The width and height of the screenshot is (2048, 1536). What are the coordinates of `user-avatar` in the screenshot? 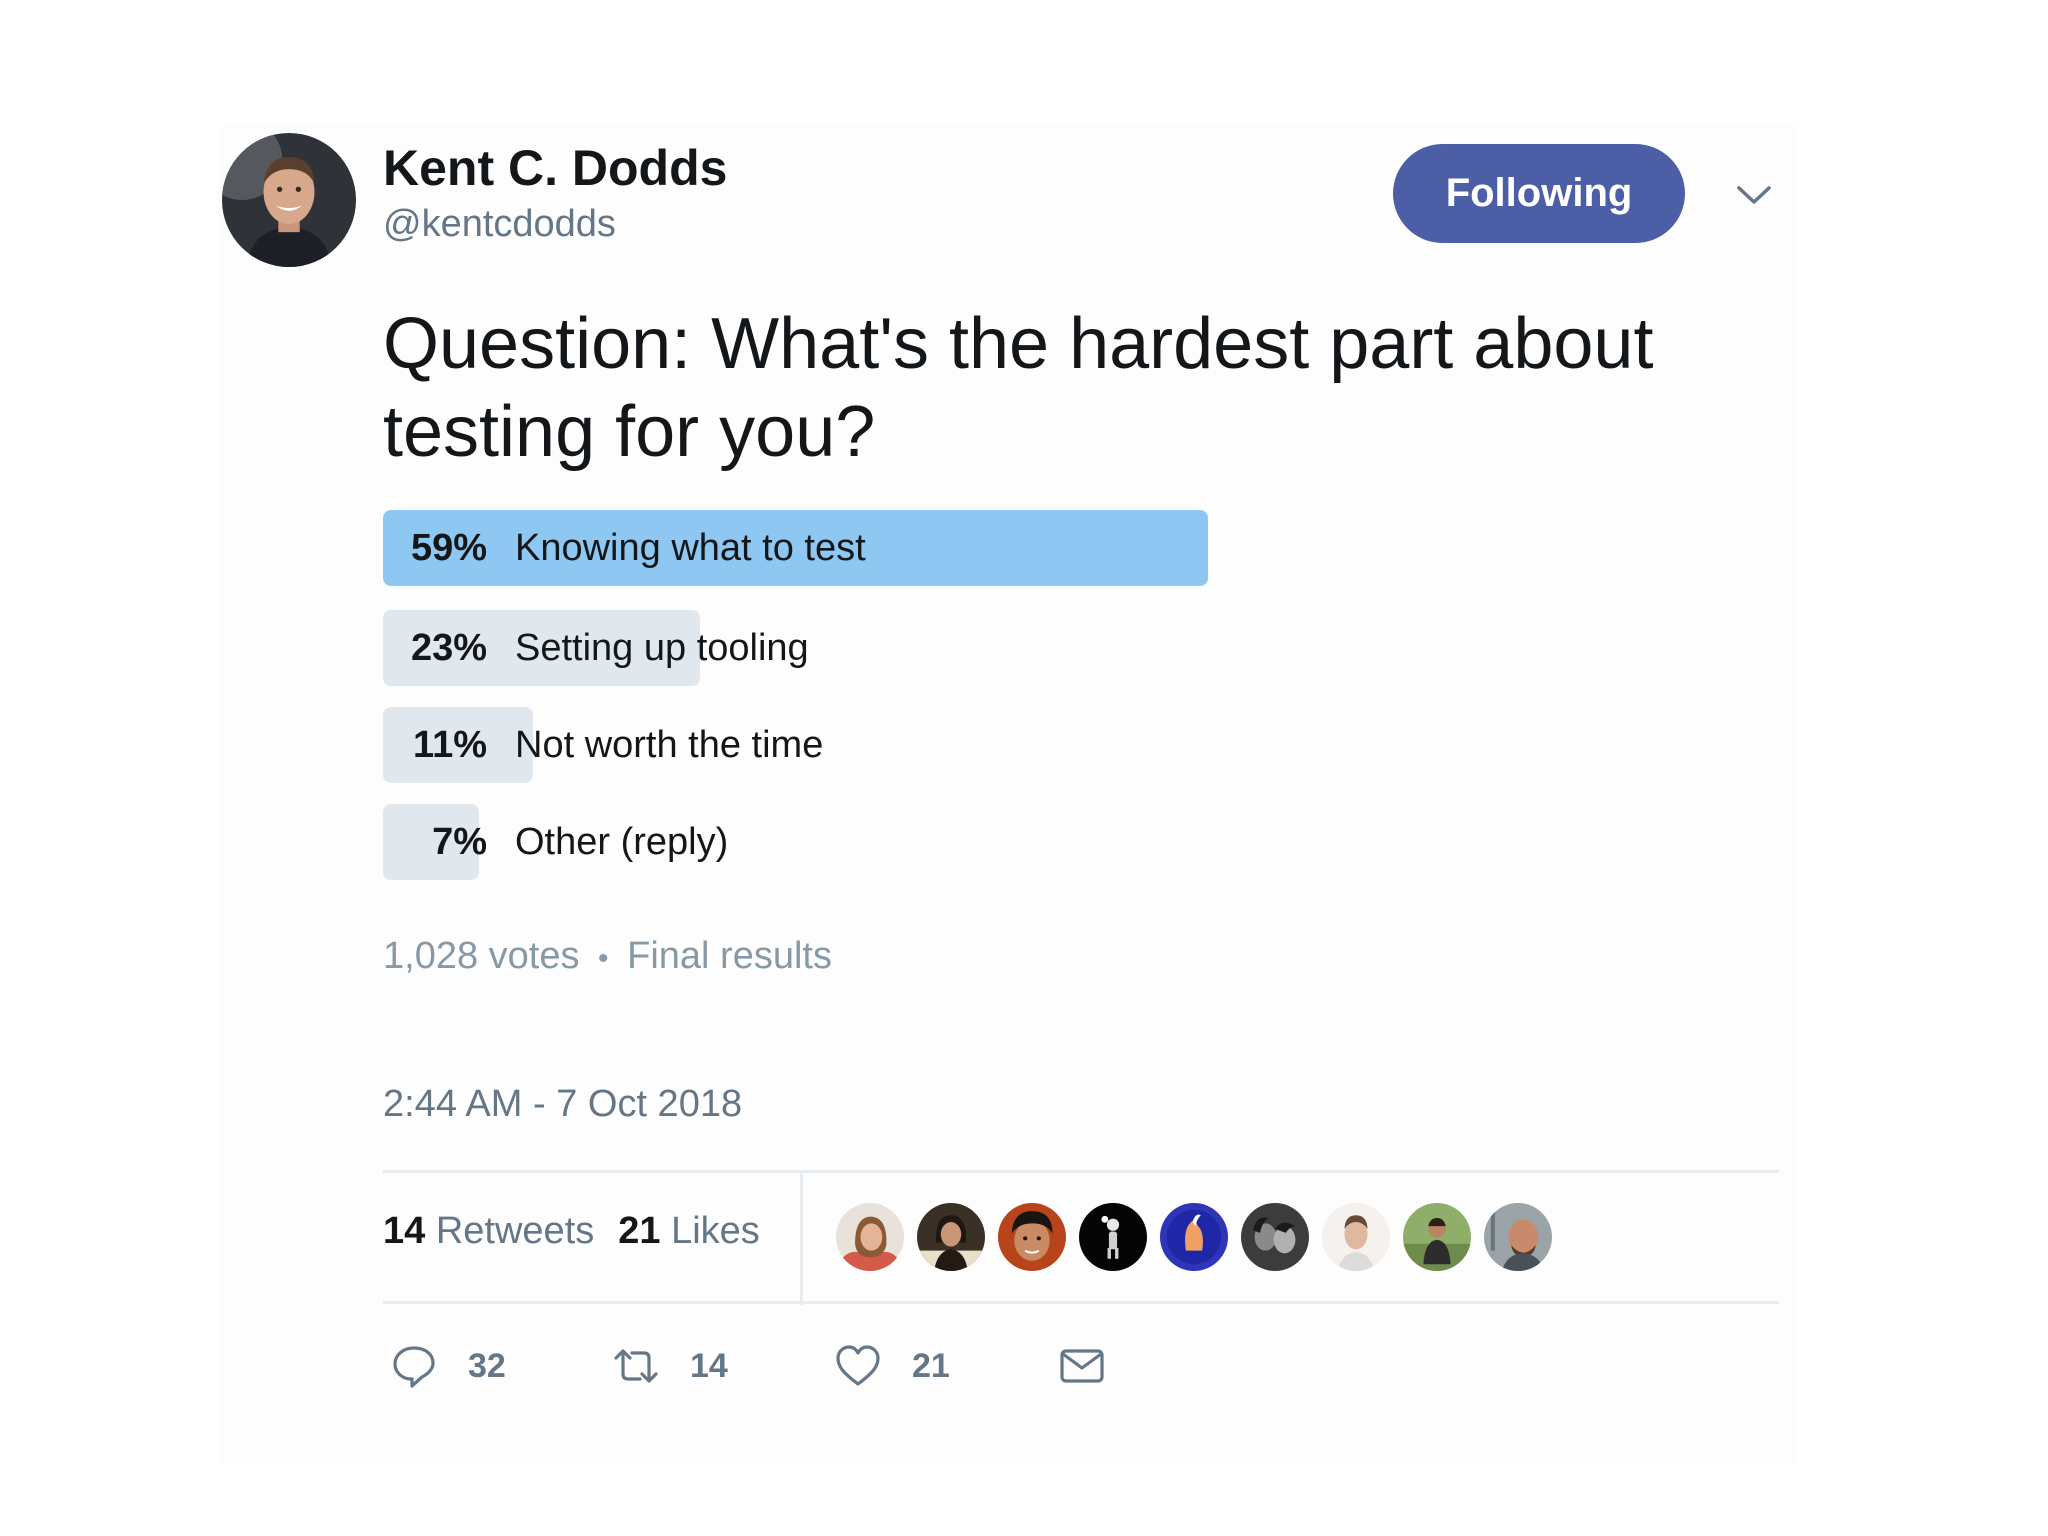 It's located at (289, 200).